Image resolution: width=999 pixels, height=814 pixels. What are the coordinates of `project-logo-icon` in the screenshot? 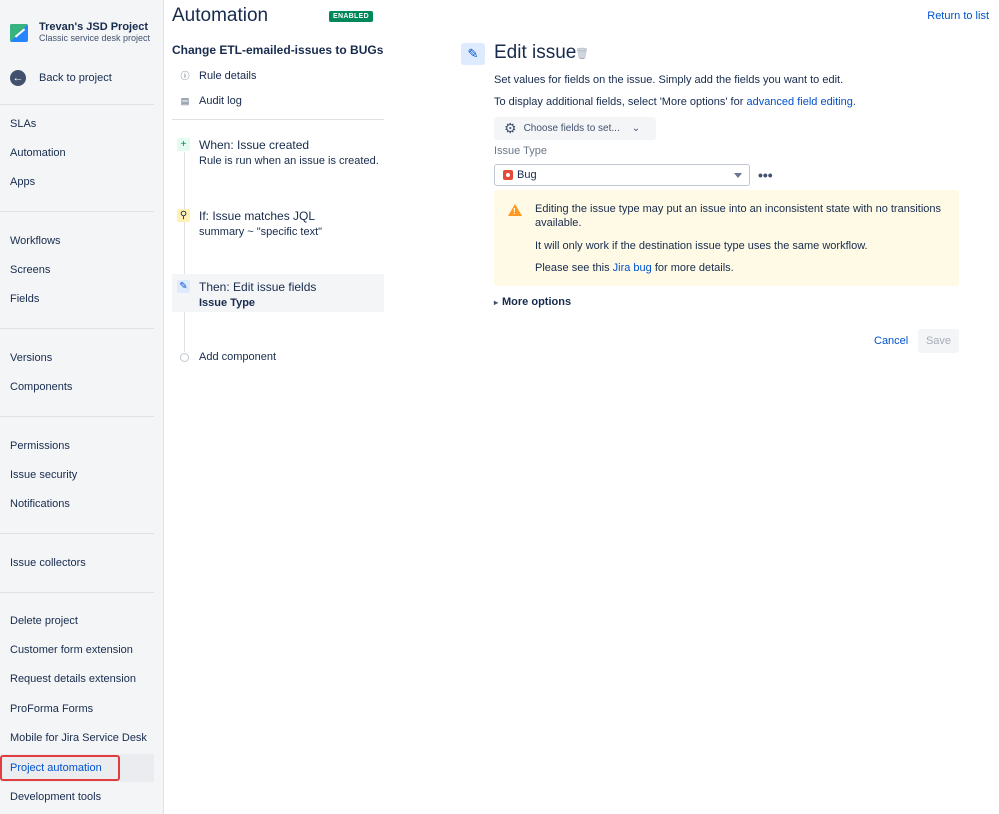 It's located at (19, 33).